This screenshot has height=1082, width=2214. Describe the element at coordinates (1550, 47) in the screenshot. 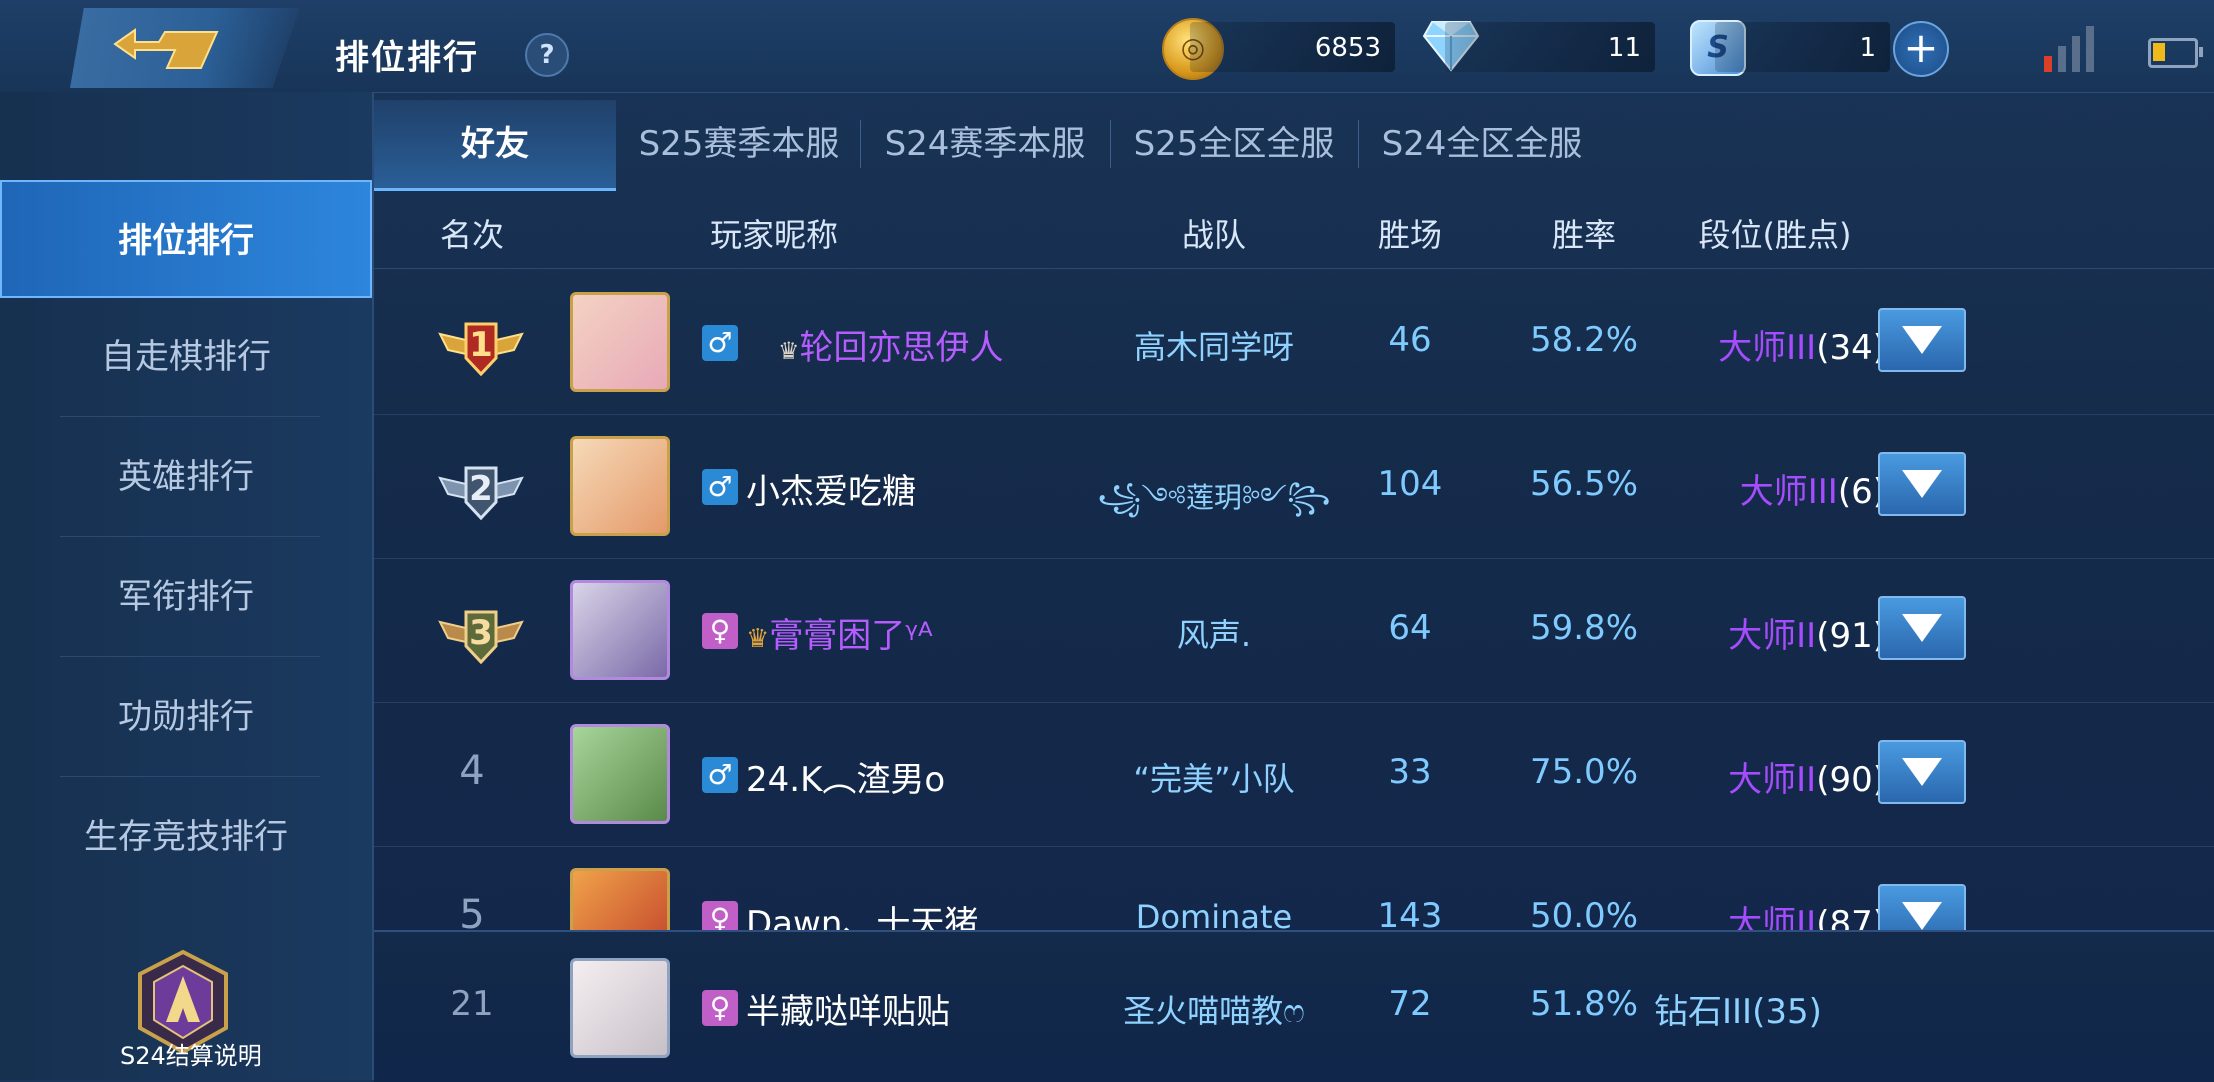

I see `diamond-counter: 11` at that location.